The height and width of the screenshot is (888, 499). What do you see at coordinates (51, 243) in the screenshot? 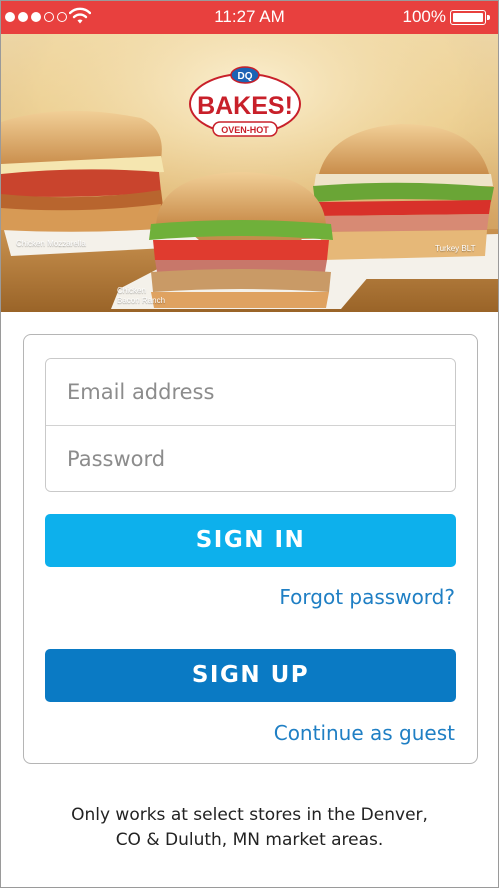
I see `label-chicken-mozzarella: Chicken Mozzarella` at bounding box center [51, 243].